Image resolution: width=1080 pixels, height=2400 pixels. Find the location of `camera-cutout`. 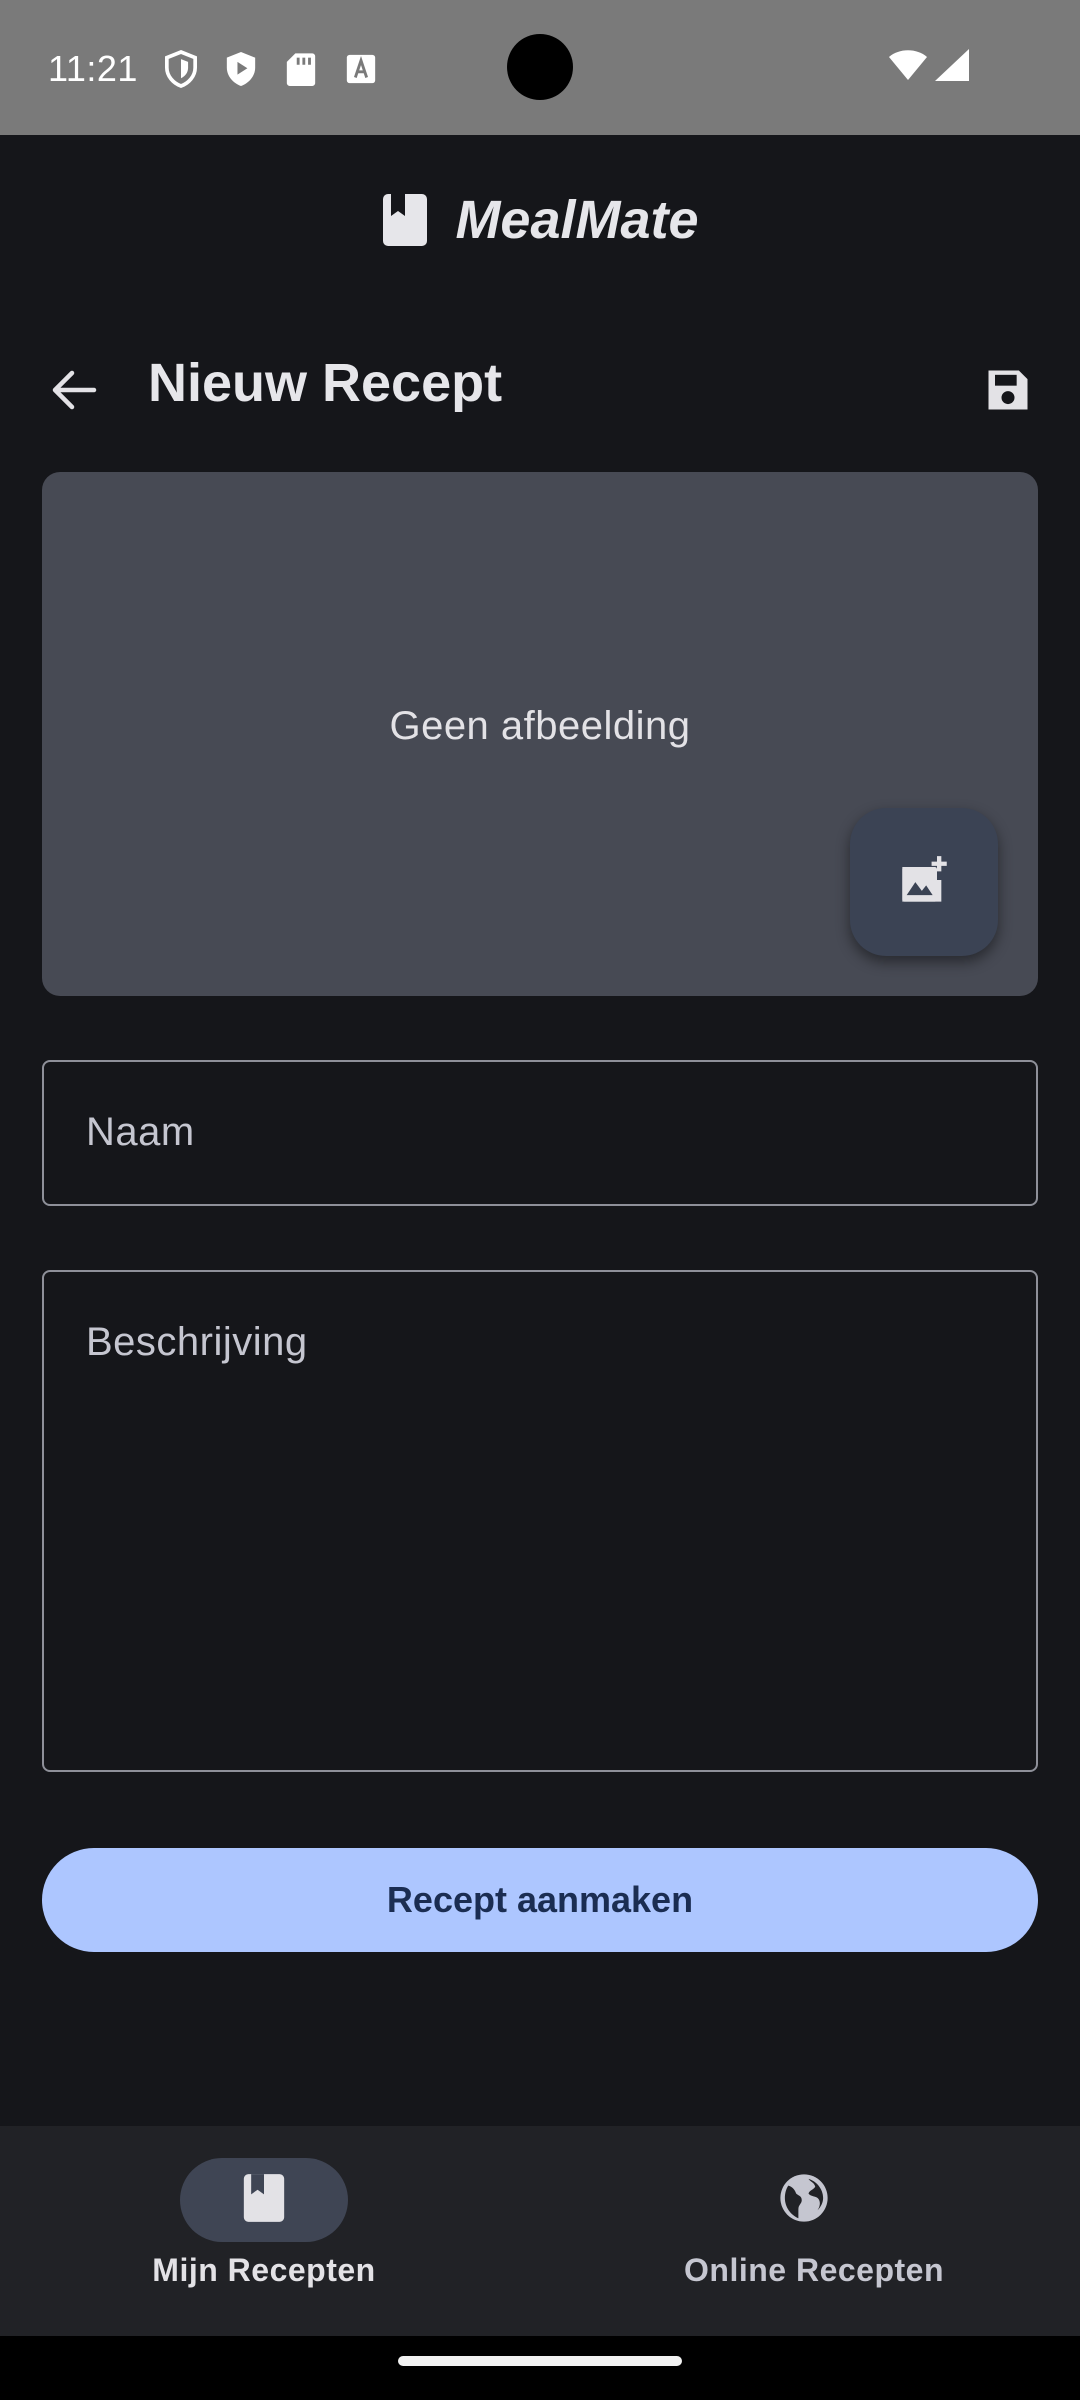

camera-cutout is located at coordinates (540, 67).